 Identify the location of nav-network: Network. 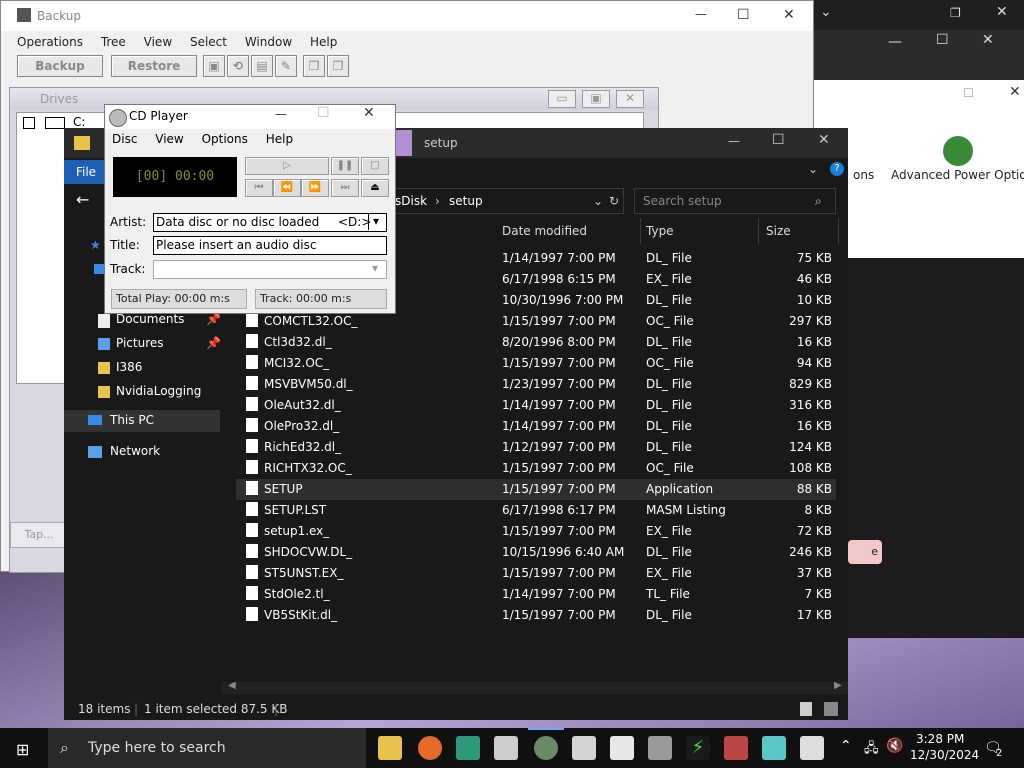
(135, 451).